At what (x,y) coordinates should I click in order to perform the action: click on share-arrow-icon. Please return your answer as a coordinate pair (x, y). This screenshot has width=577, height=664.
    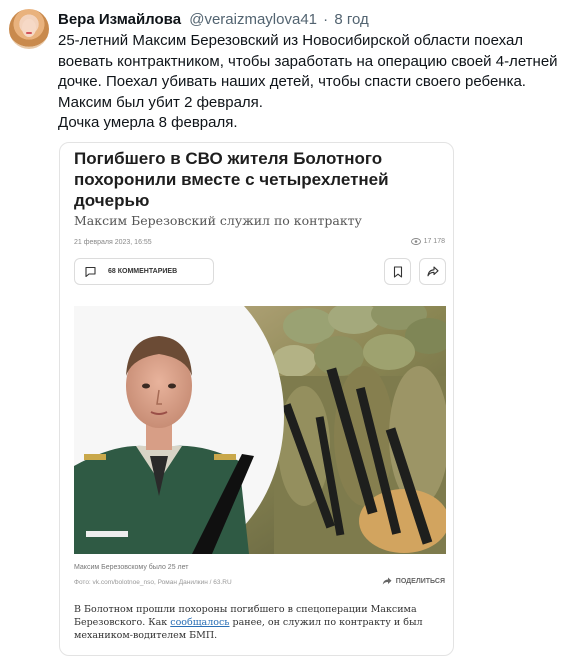
    Looking at the image, I should click on (387, 581).